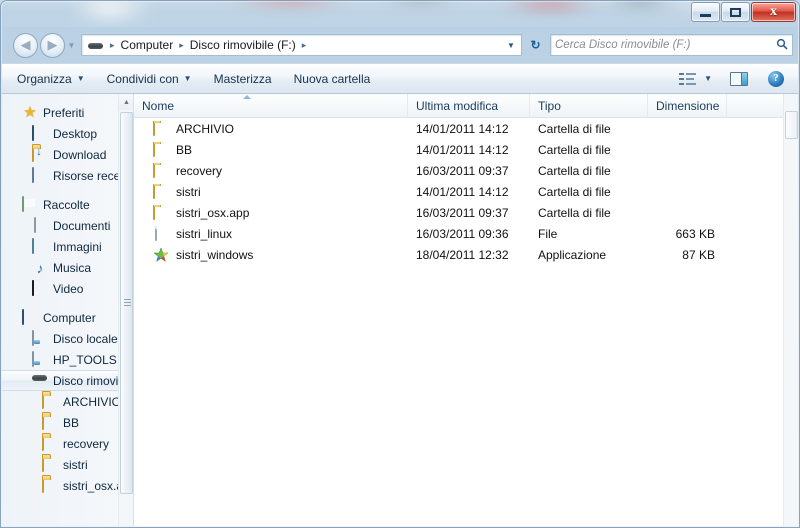  I want to click on file-name-cell: sistri_osx.app, so click(271, 212).